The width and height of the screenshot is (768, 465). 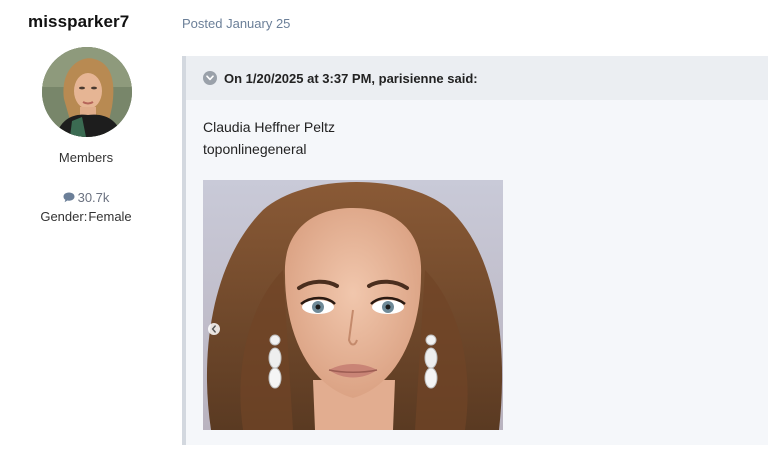 I want to click on quote-line-name: Claudia Heffner Peltz, so click(x=269, y=127).